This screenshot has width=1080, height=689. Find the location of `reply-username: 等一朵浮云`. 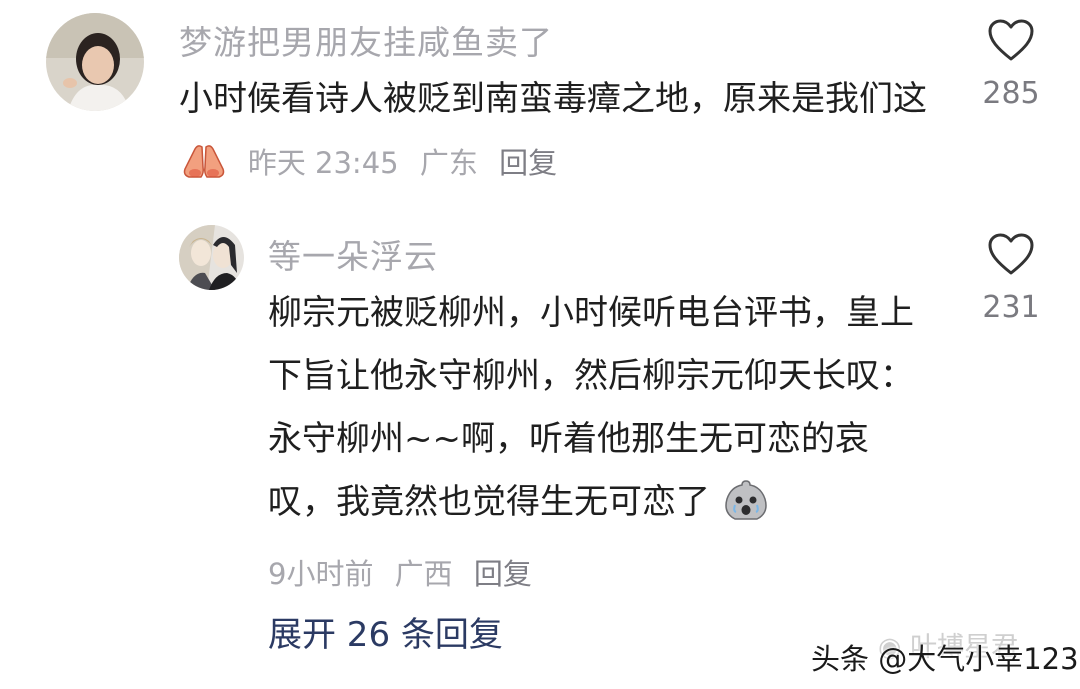

reply-username: 等一朵浮云 is located at coordinates (353, 254).